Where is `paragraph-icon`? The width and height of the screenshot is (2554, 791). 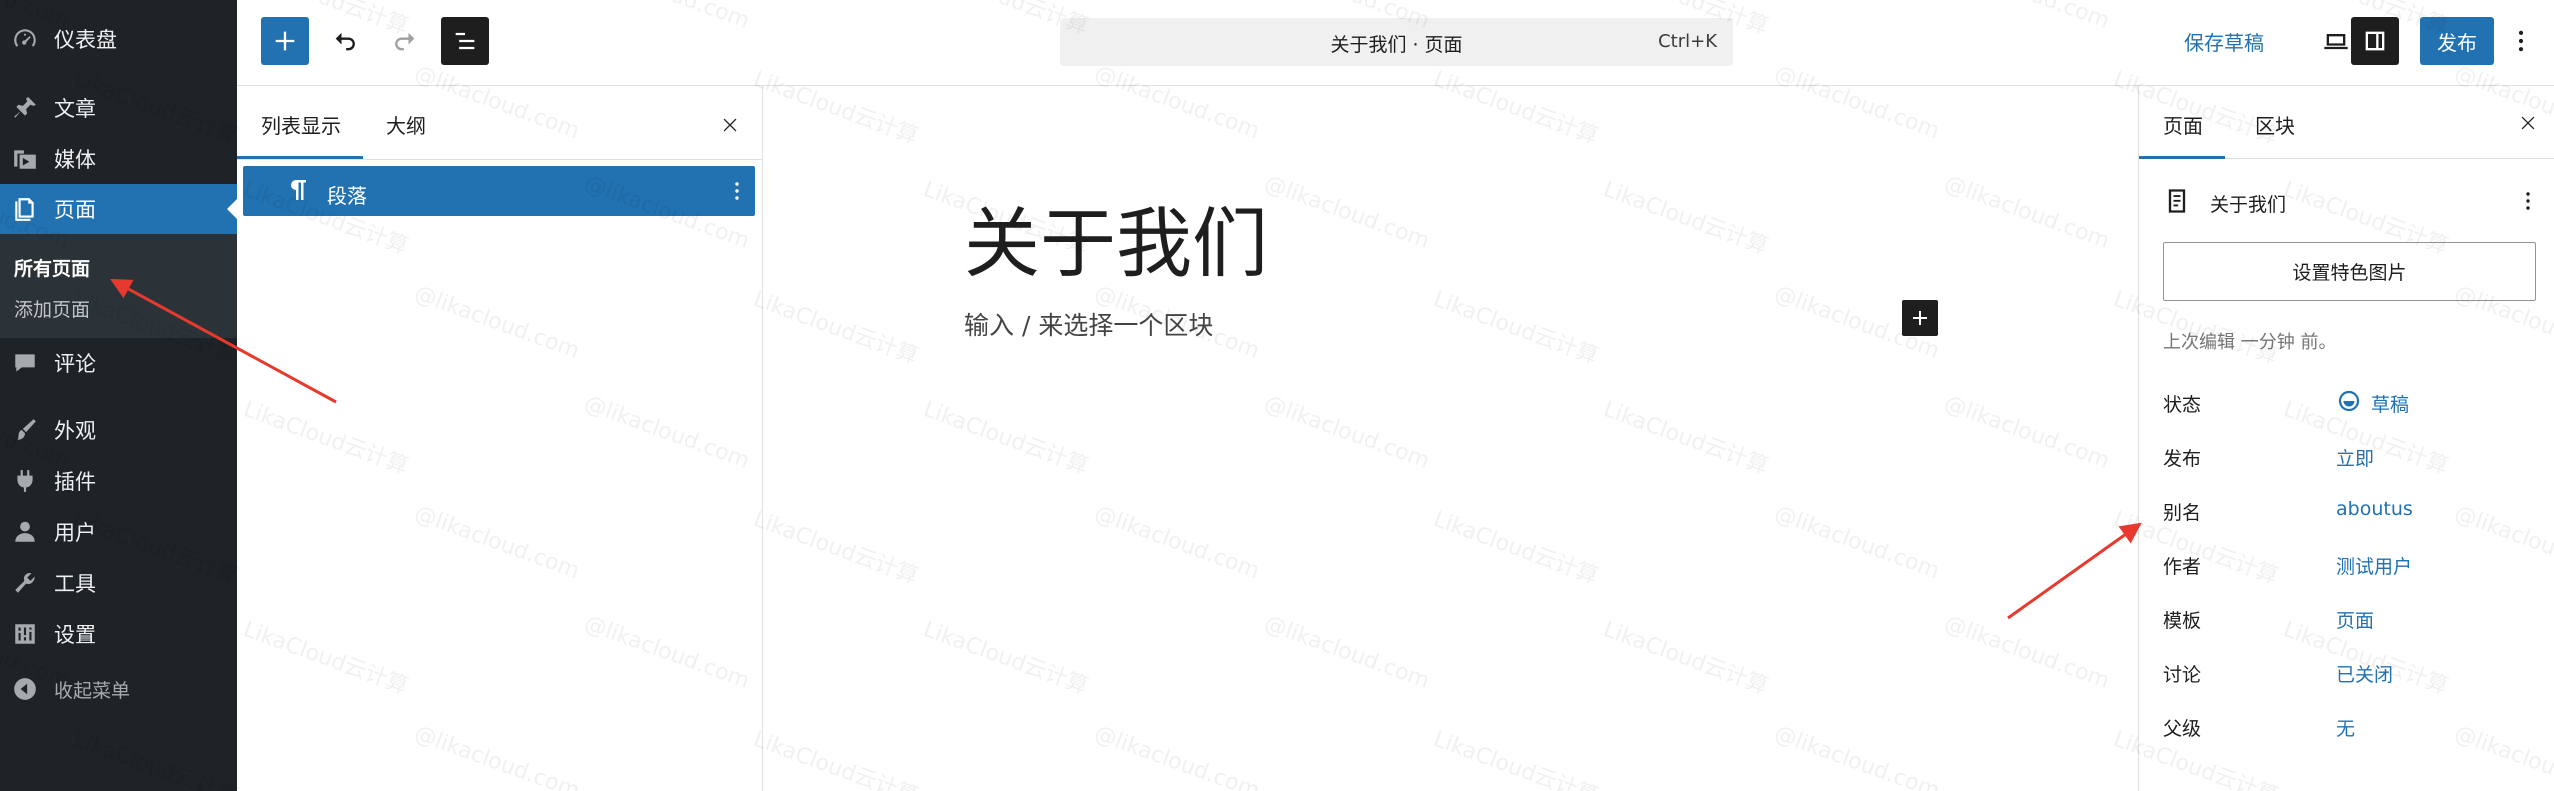 paragraph-icon is located at coordinates (298, 190).